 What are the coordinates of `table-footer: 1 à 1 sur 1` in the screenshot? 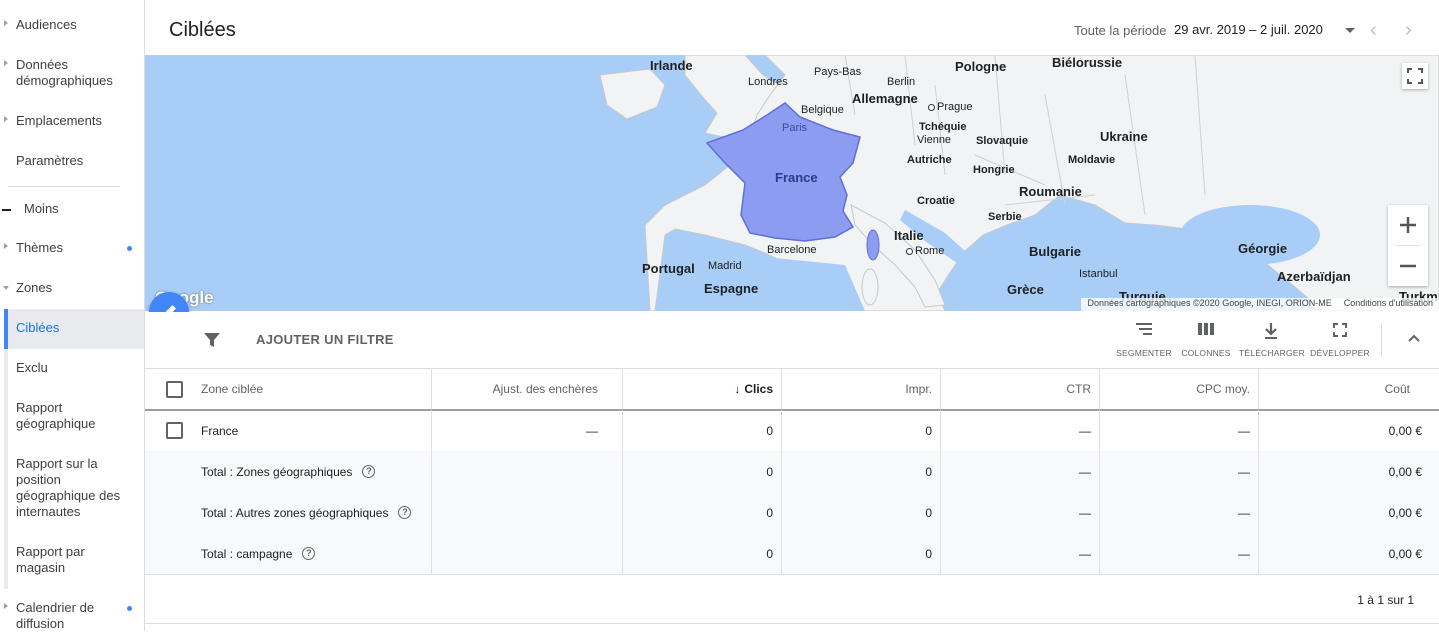 It's located at (792, 599).